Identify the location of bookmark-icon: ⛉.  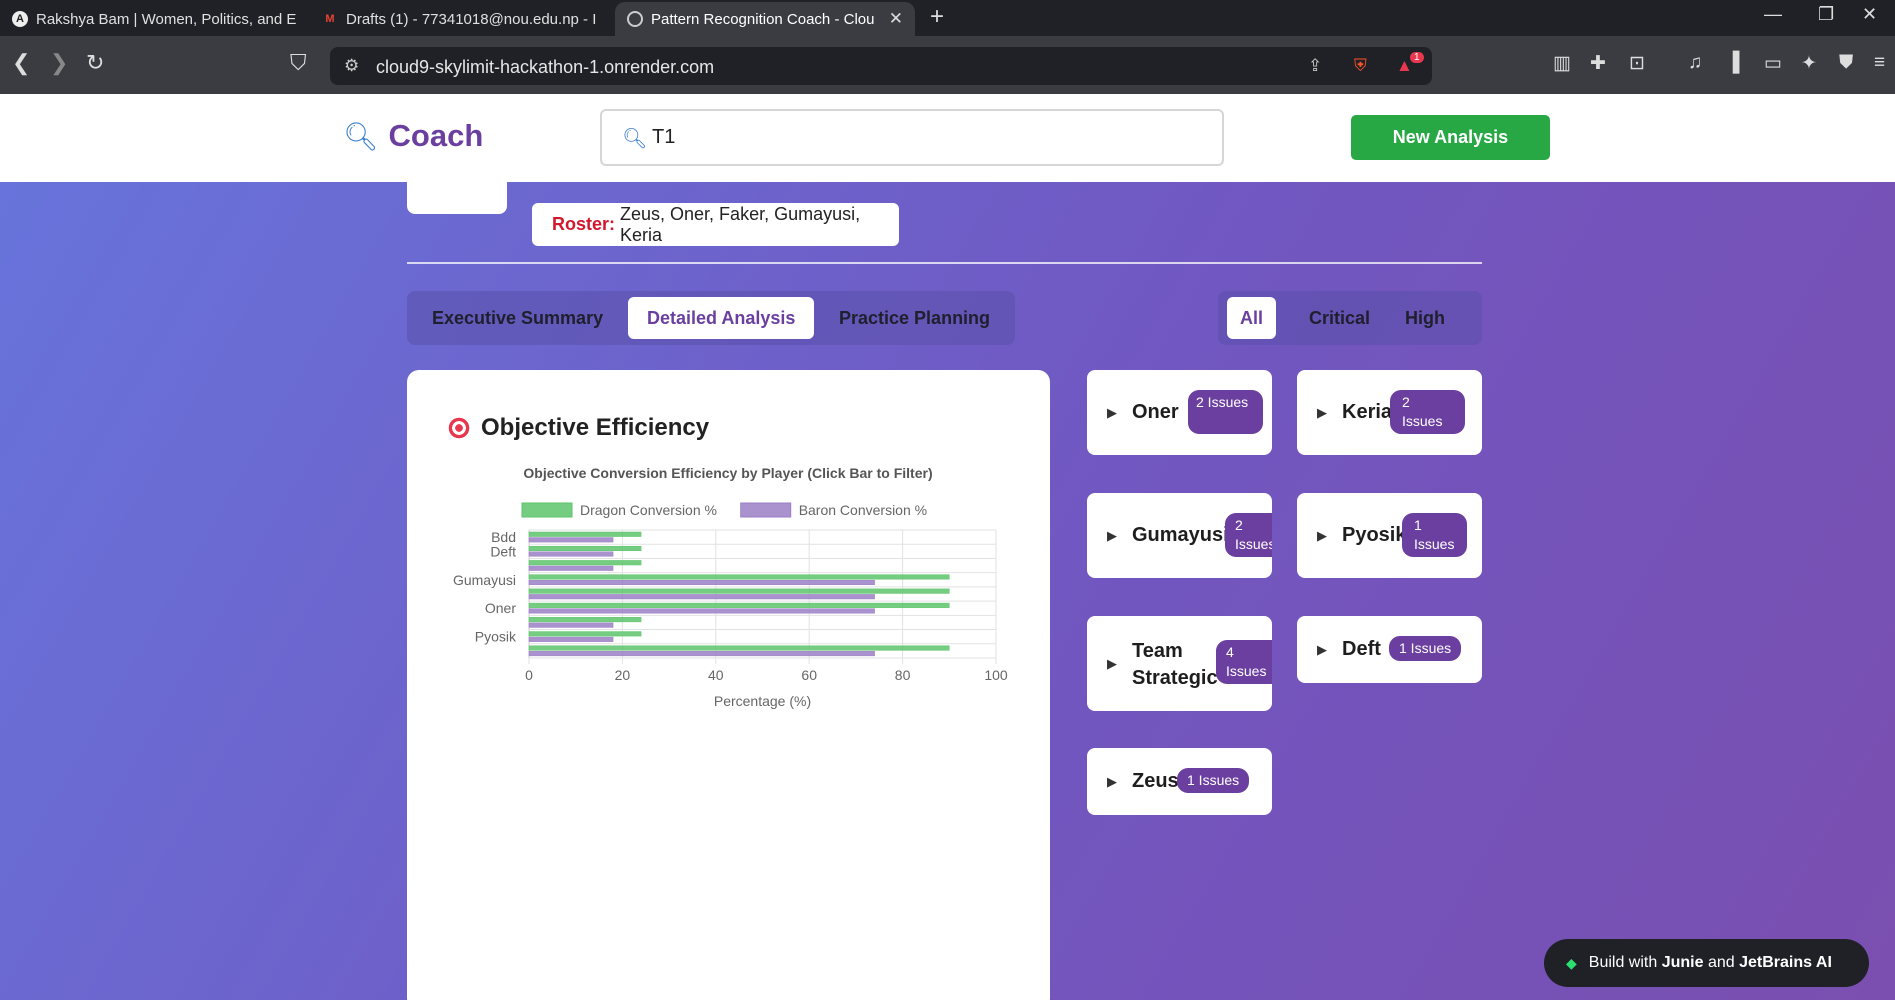
(298, 63).